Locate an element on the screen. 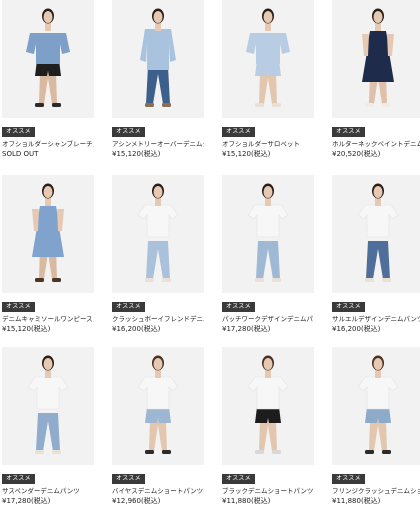 The height and width of the screenshot is (507, 420). product-card: オススメ サルエルデザインデニムパンツ ¥16,200(税込) is located at coordinates (376, 254).